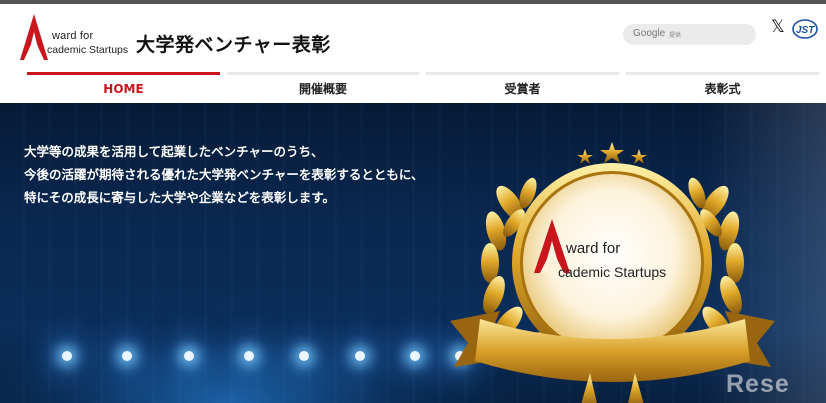  I want to click on hero-line-2: 今後の活躍が期待される優れた大学発ベンチャーを表彰するとともに、, so click(224, 174).